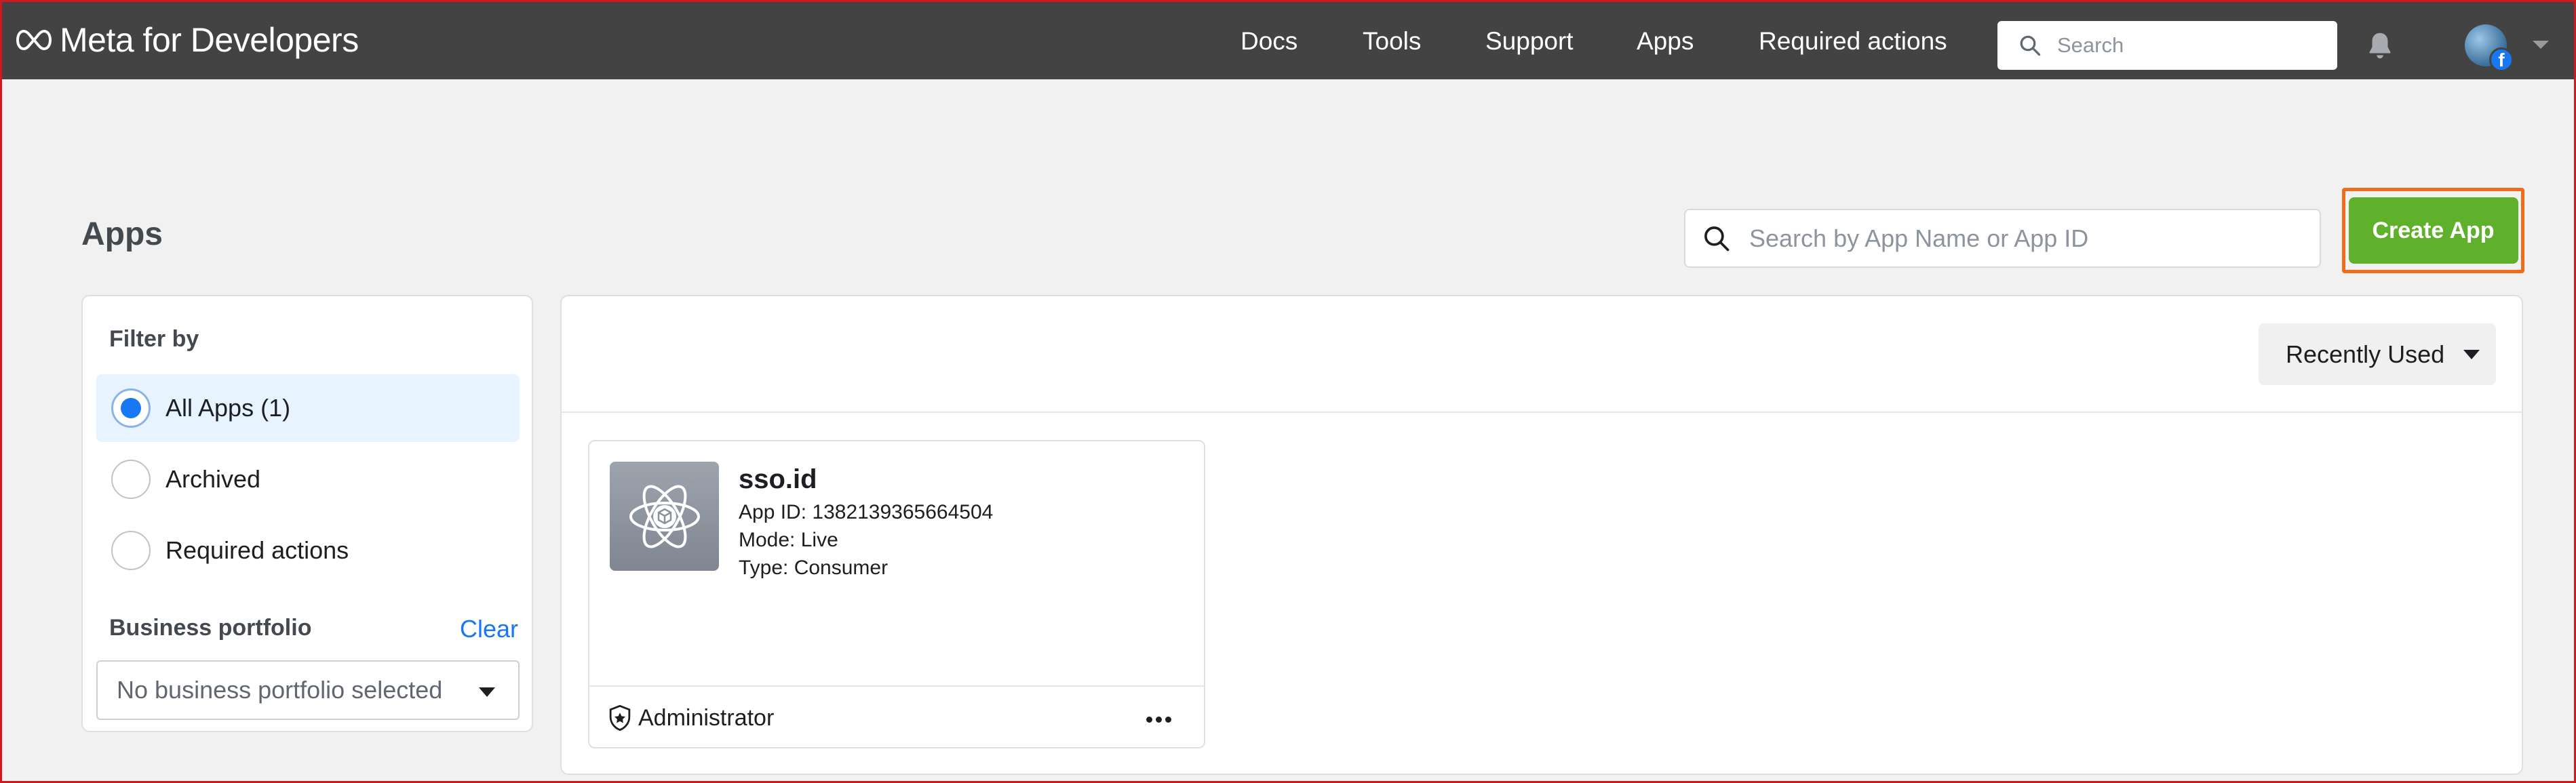 The image size is (2576, 783). What do you see at coordinates (1542, 412) in the screenshot?
I see `divider` at bounding box center [1542, 412].